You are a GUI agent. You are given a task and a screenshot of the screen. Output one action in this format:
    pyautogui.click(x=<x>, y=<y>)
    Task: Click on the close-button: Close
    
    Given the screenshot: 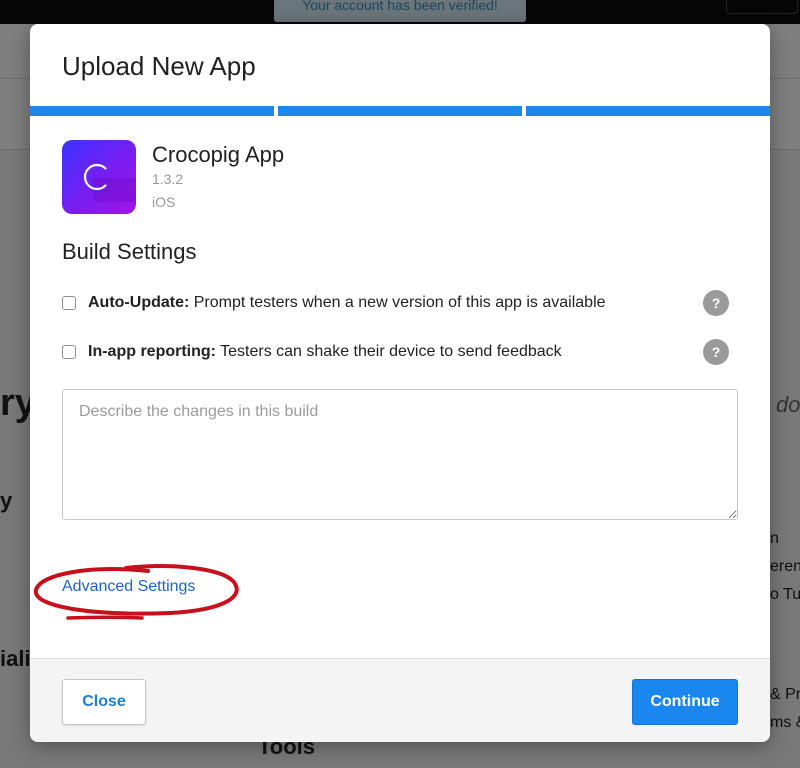 What is the action you would take?
    pyautogui.click(x=104, y=702)
    